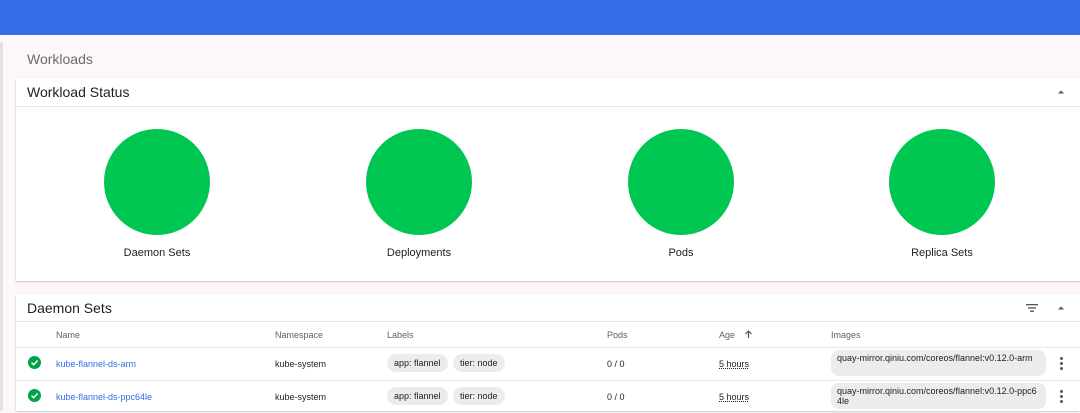 The image size is (1080, 413). I want to click on column-header-age: Age, so click(736, 335).